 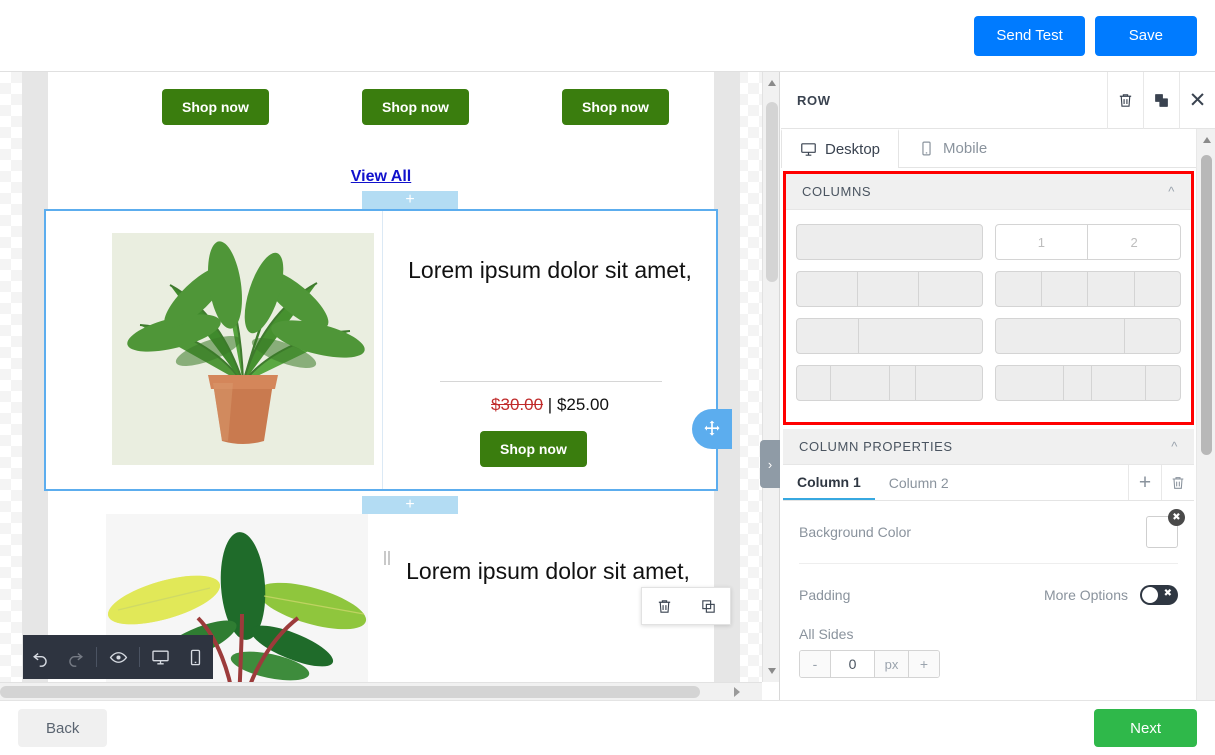 I want to click on back-button: Back, so click(x=63, y=728).